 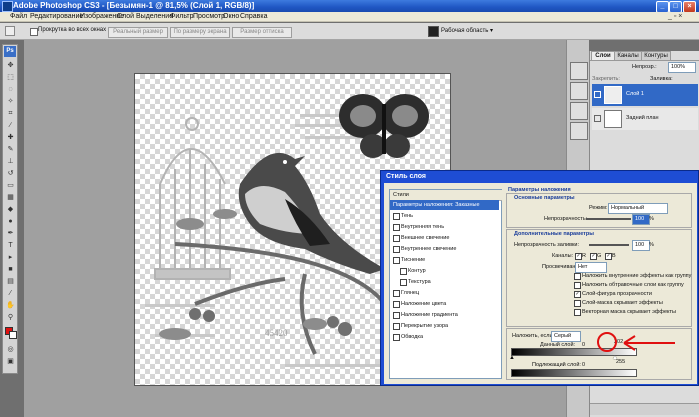 What do you see at coordinates (200, 32) in the screenshot?
I see `fit-screen-button: По размеру экрана` at bounding box center [200, 32].